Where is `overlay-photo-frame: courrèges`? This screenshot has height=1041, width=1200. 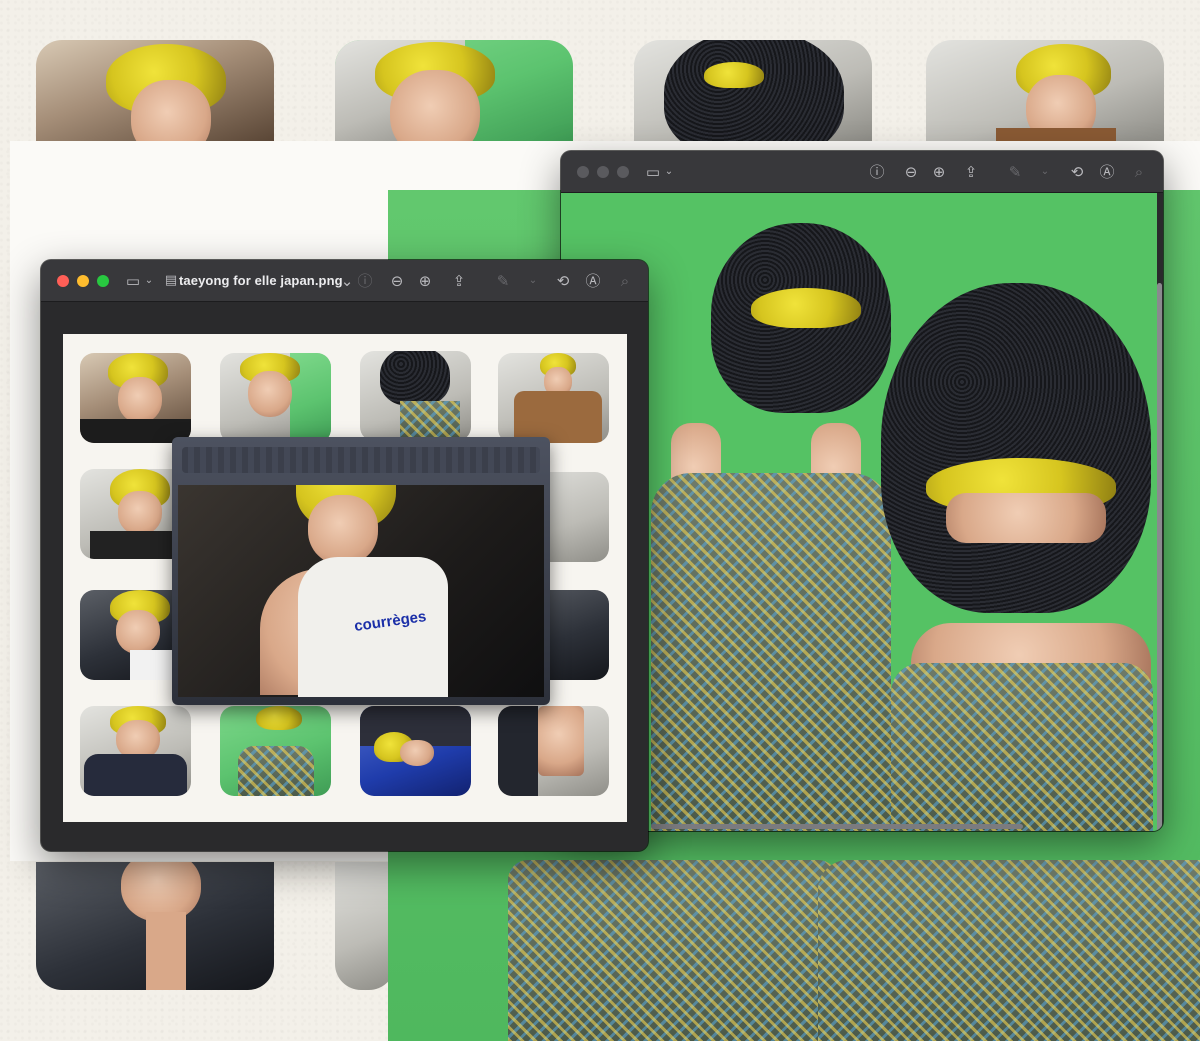
overlay-photo-frame: courrèges is located at coordinates (361, 571).